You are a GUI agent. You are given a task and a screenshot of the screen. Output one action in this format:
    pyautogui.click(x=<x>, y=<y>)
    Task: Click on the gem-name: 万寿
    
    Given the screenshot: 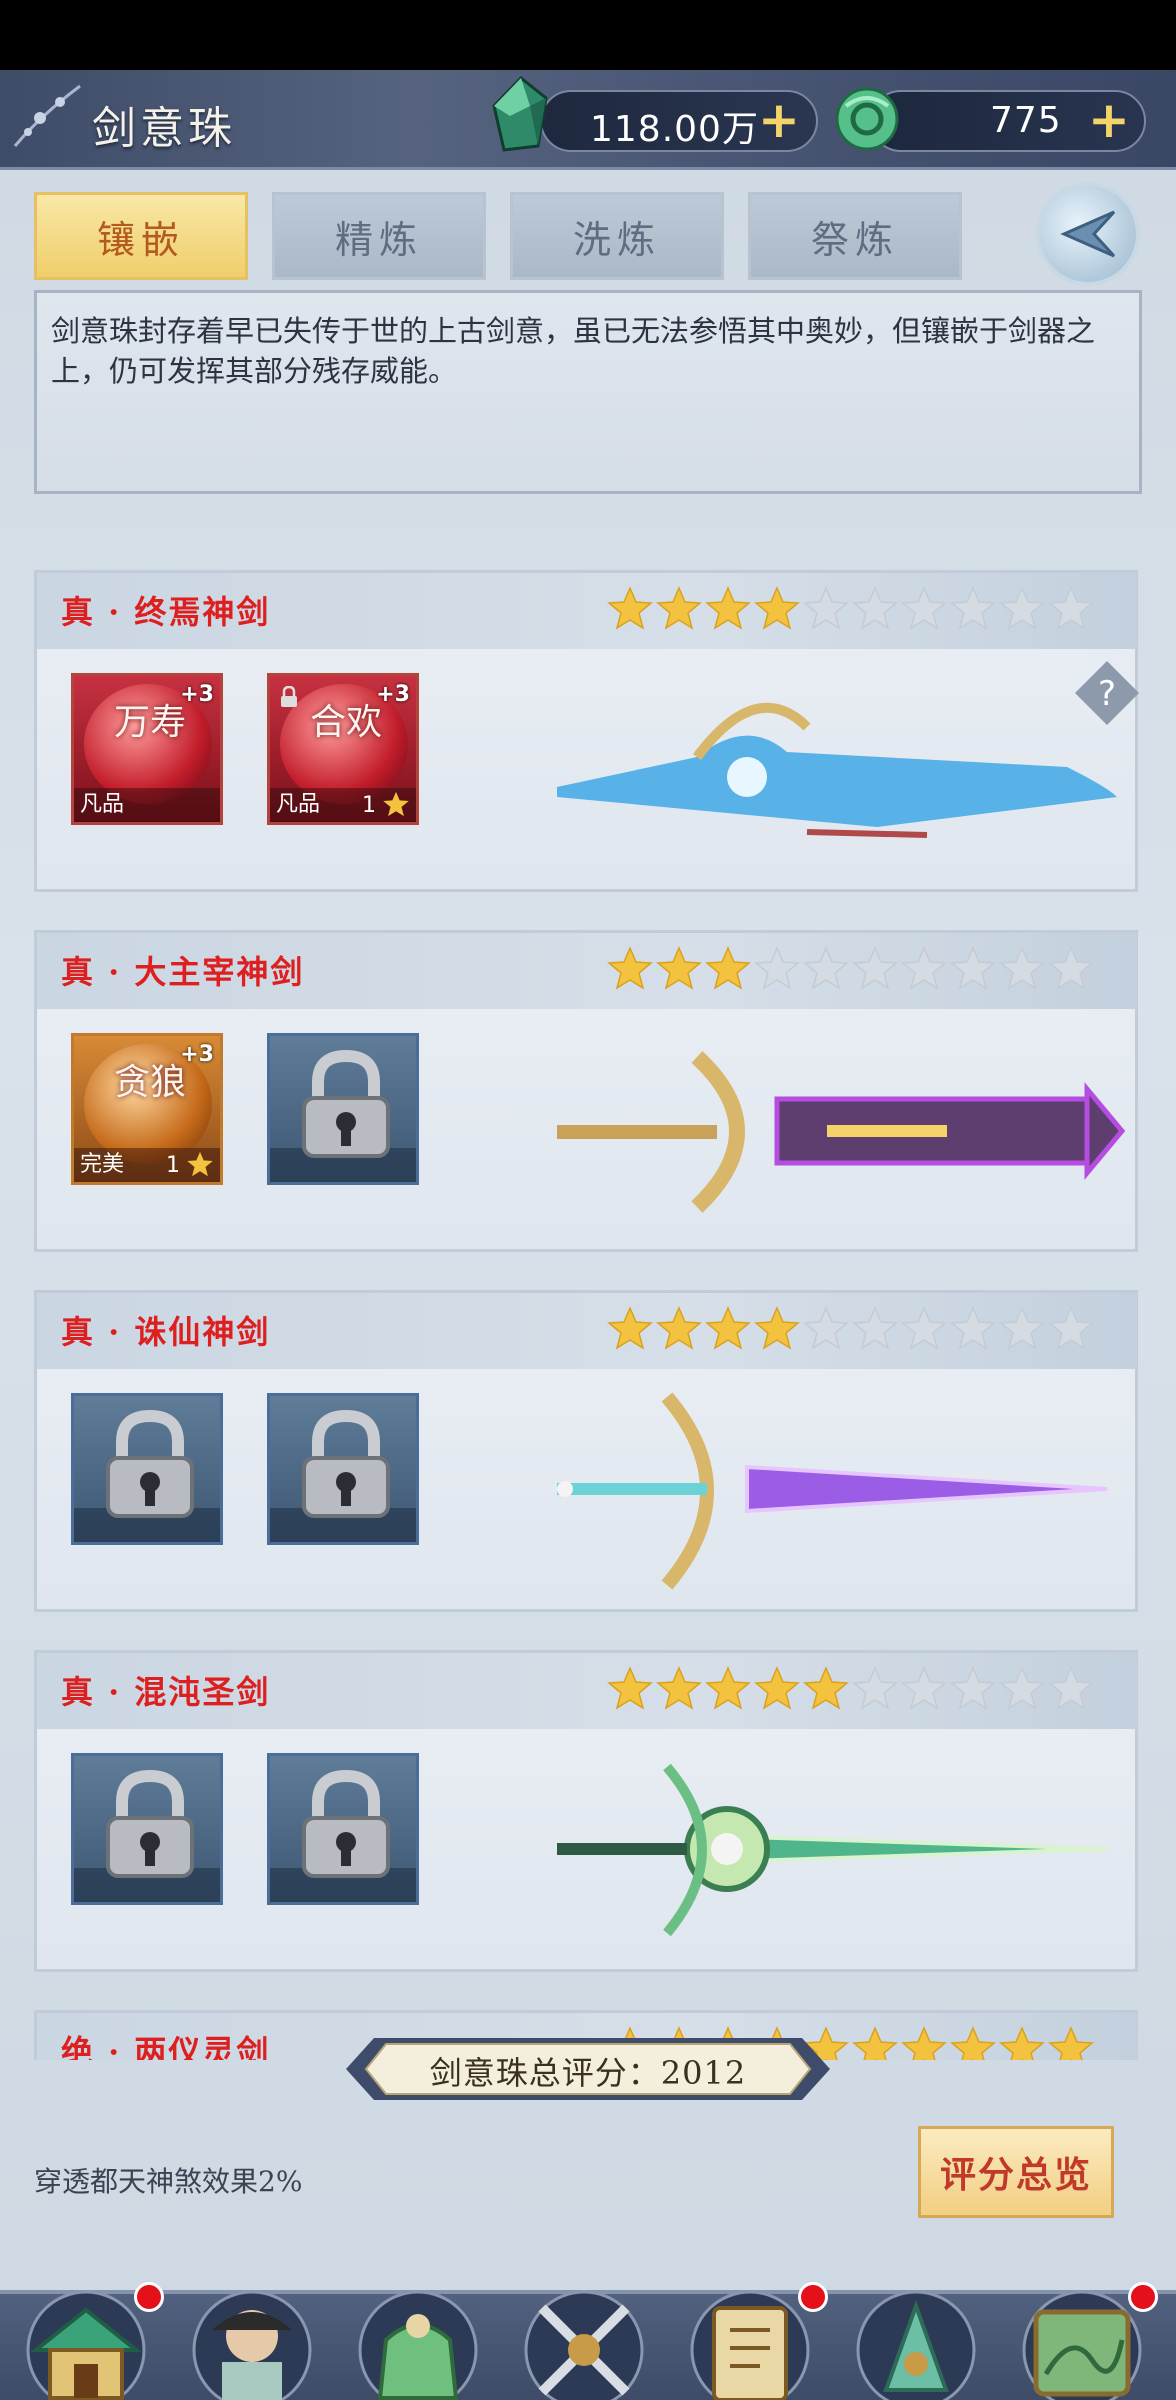 What is the action you would take?
    pyautogui.click(x=149, y=722)
    